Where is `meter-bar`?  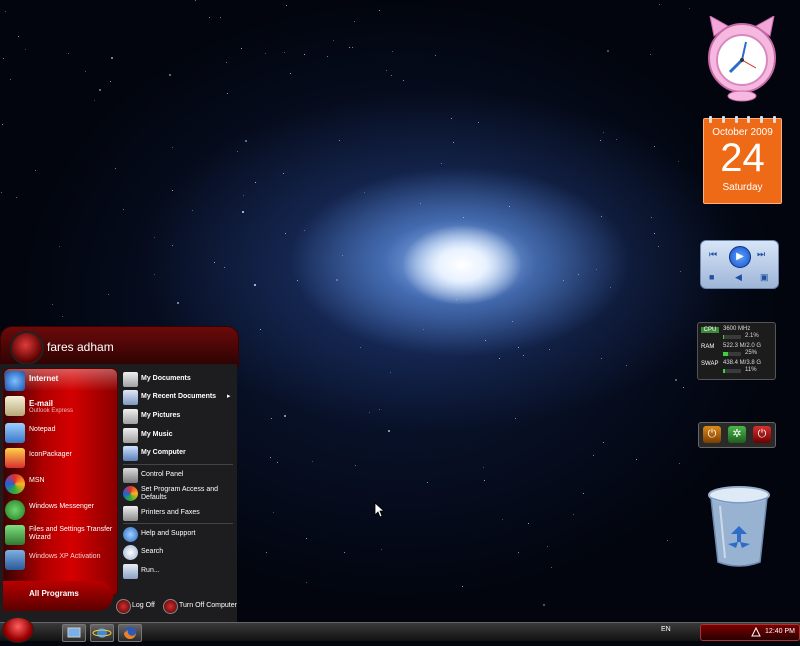 meter-bar is located at coordinates (732, 337).